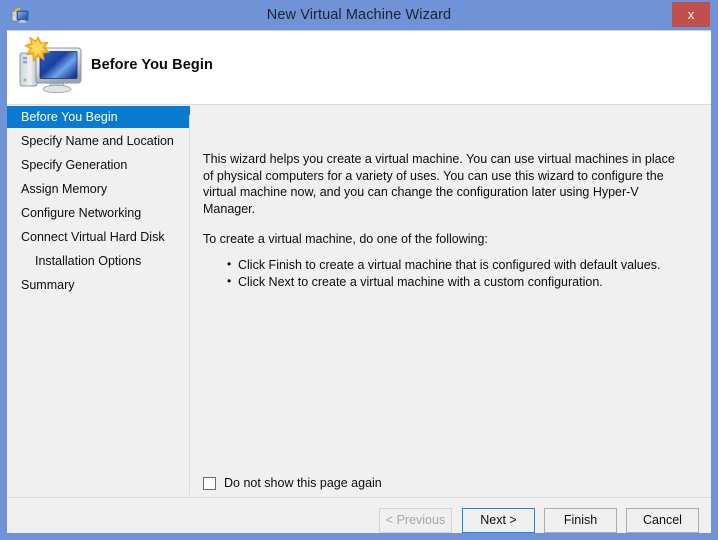 The width and height of the screenshot is (718, 540). Describe the element at coordinates (662, 520) in the screenshot. I see `cancel-button: Cancel` at that location.